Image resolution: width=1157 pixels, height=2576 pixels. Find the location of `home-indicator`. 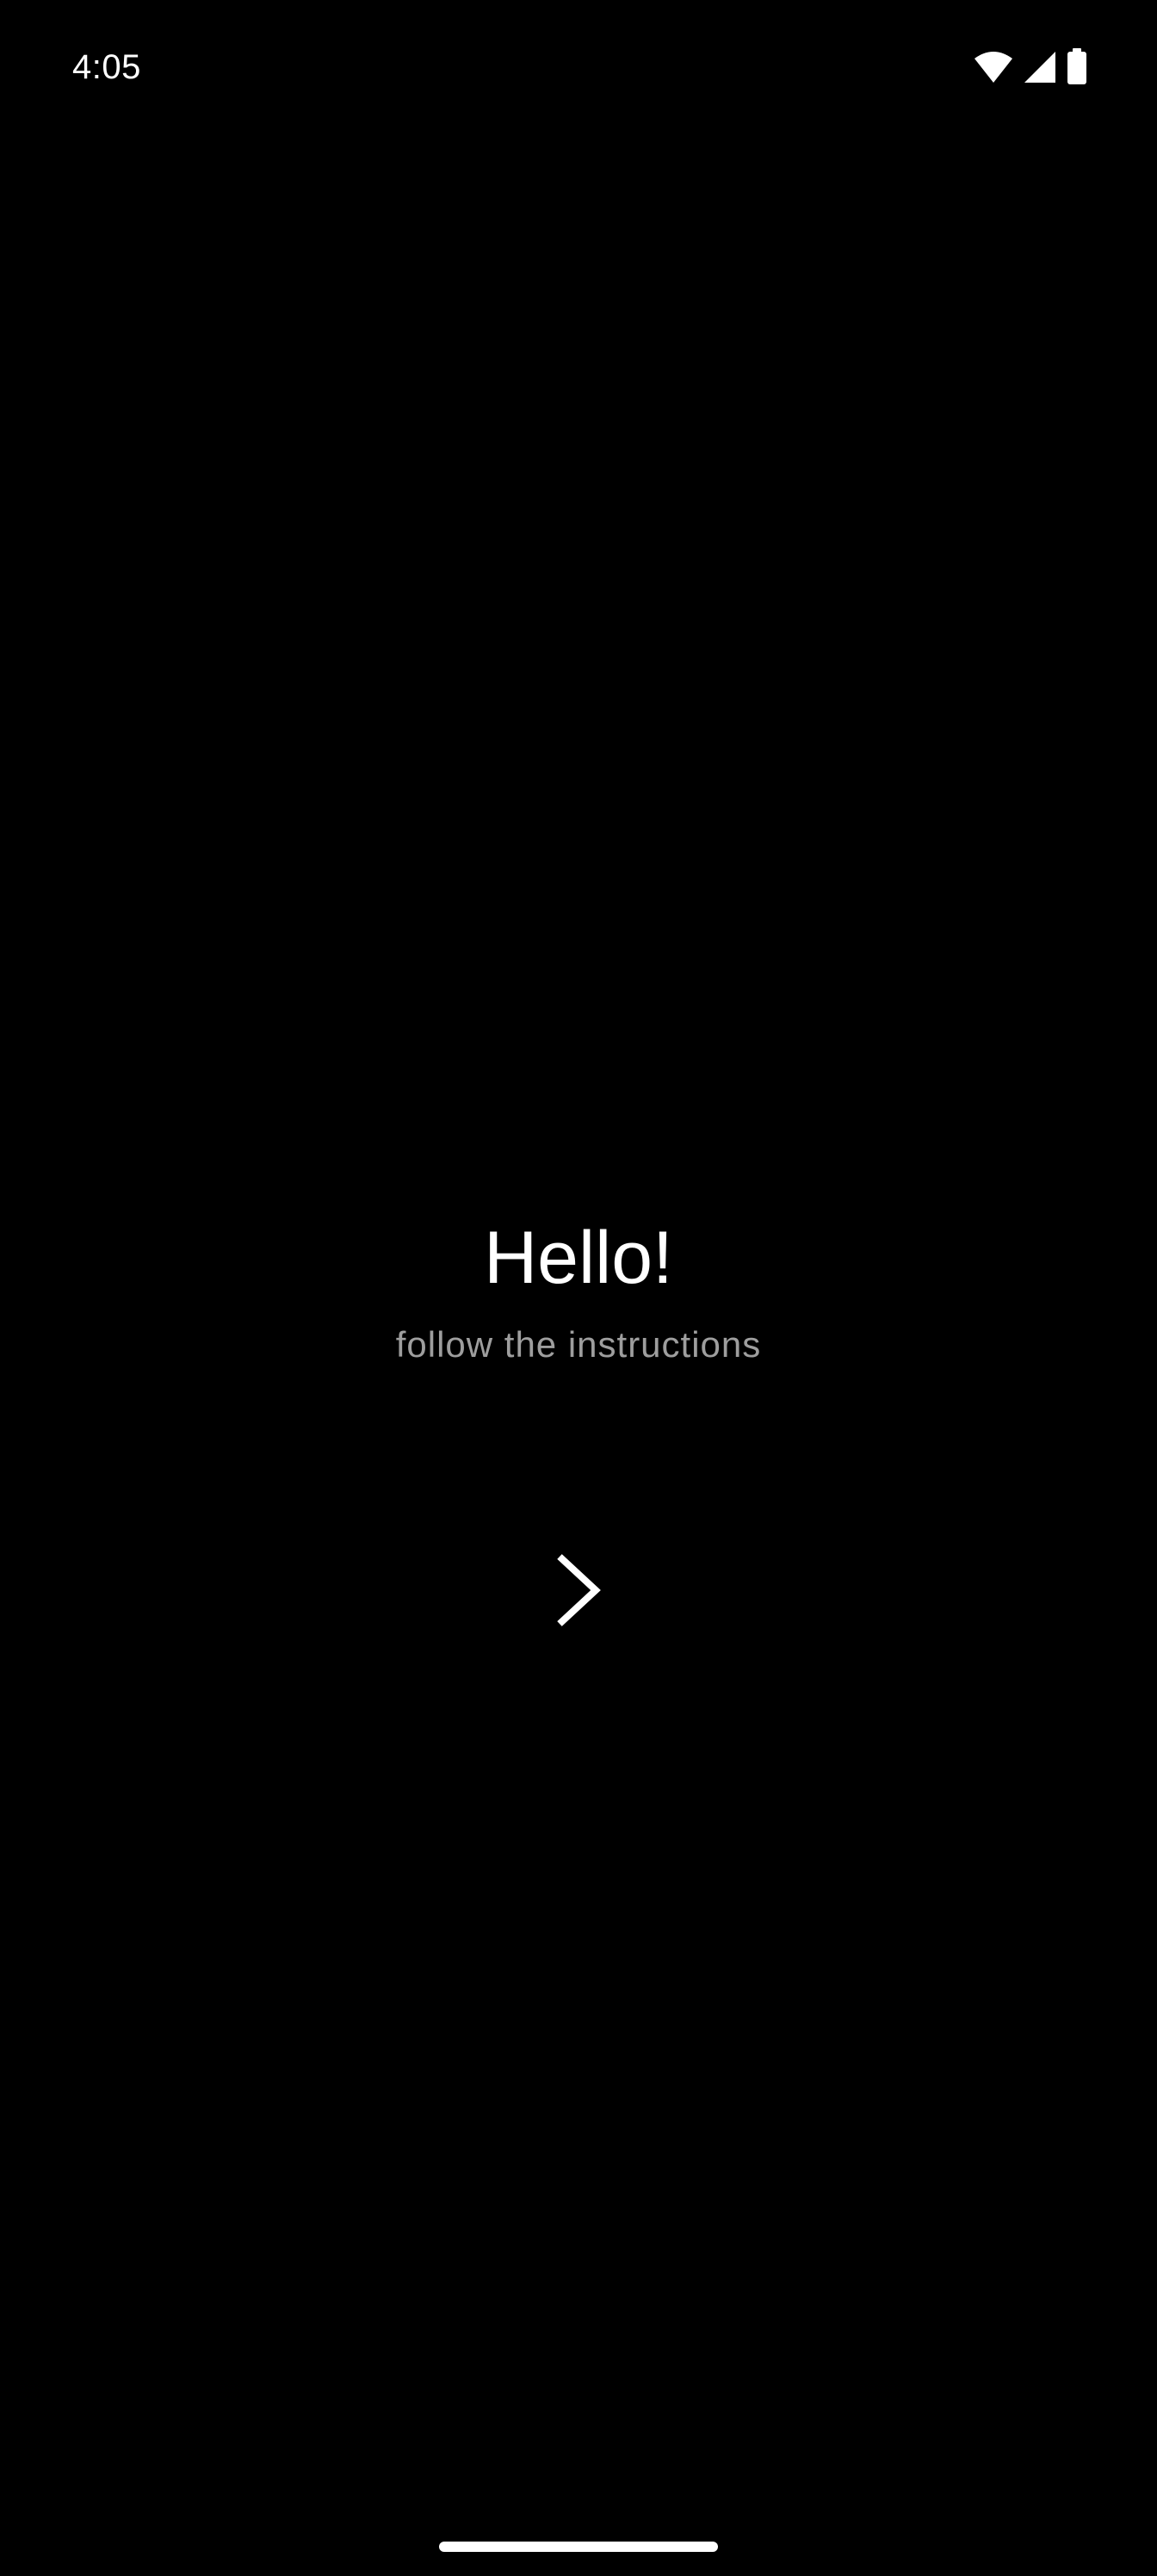

home-indicator is located at coordinates (579, 2547).